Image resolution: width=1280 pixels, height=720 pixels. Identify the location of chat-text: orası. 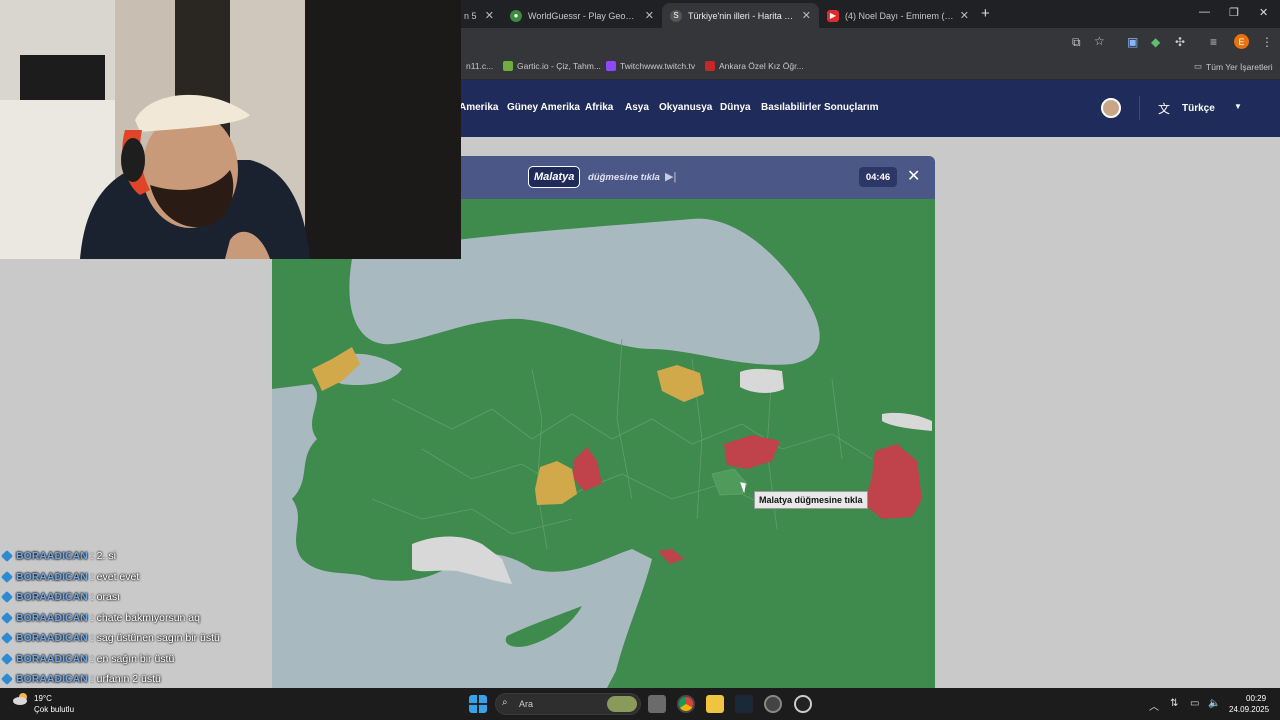
(108, 597).